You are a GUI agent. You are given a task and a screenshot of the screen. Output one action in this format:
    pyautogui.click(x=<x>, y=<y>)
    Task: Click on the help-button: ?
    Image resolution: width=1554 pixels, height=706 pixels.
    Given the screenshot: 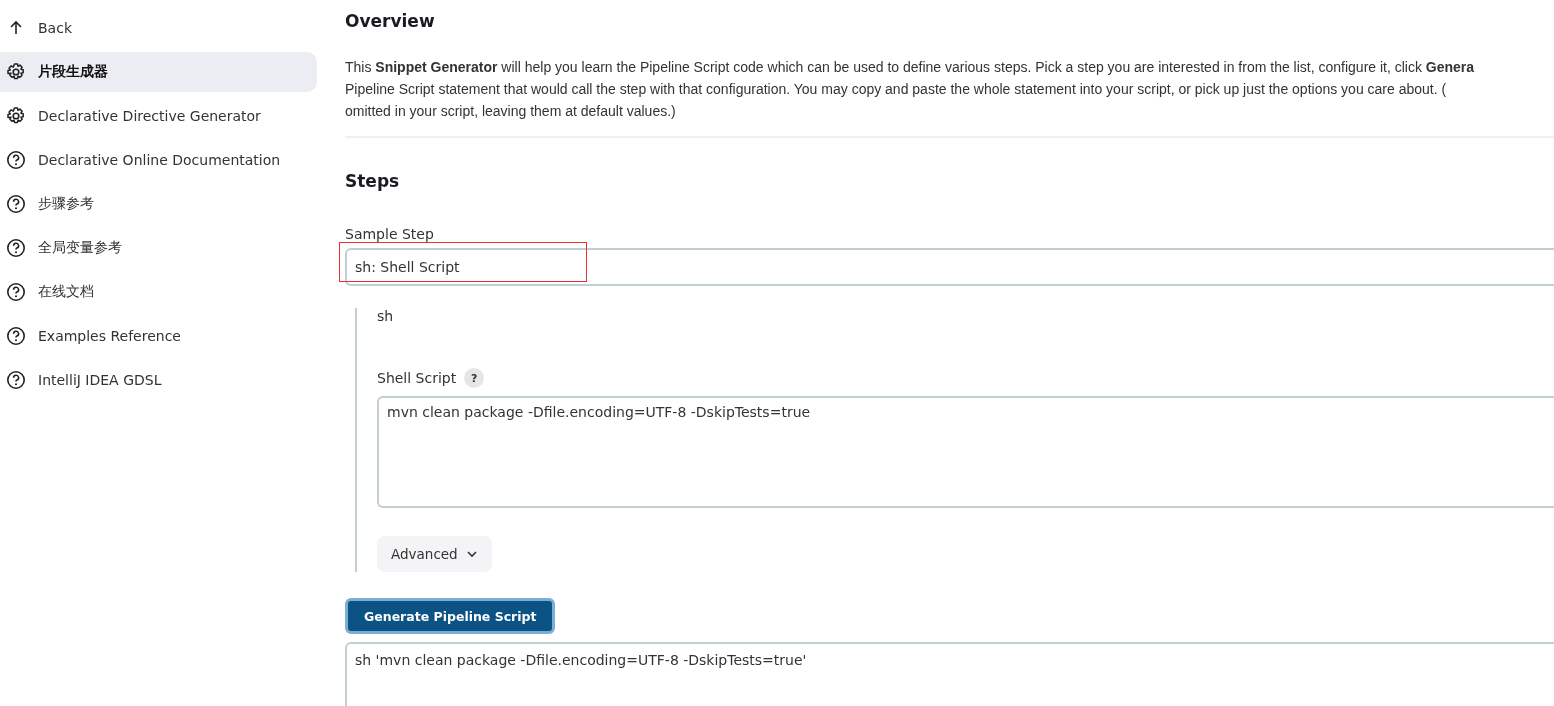 What is the action you would take?
    pyautogui.click(x=474, y=378)
    